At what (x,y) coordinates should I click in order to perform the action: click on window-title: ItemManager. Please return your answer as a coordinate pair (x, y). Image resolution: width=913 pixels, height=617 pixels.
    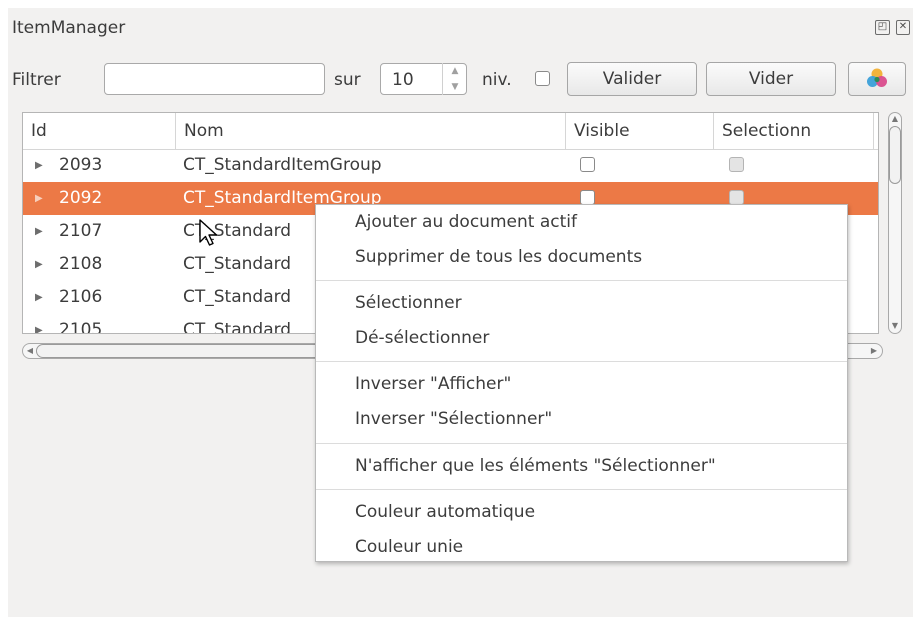
    Looking at the image, I should click on (69, 28).